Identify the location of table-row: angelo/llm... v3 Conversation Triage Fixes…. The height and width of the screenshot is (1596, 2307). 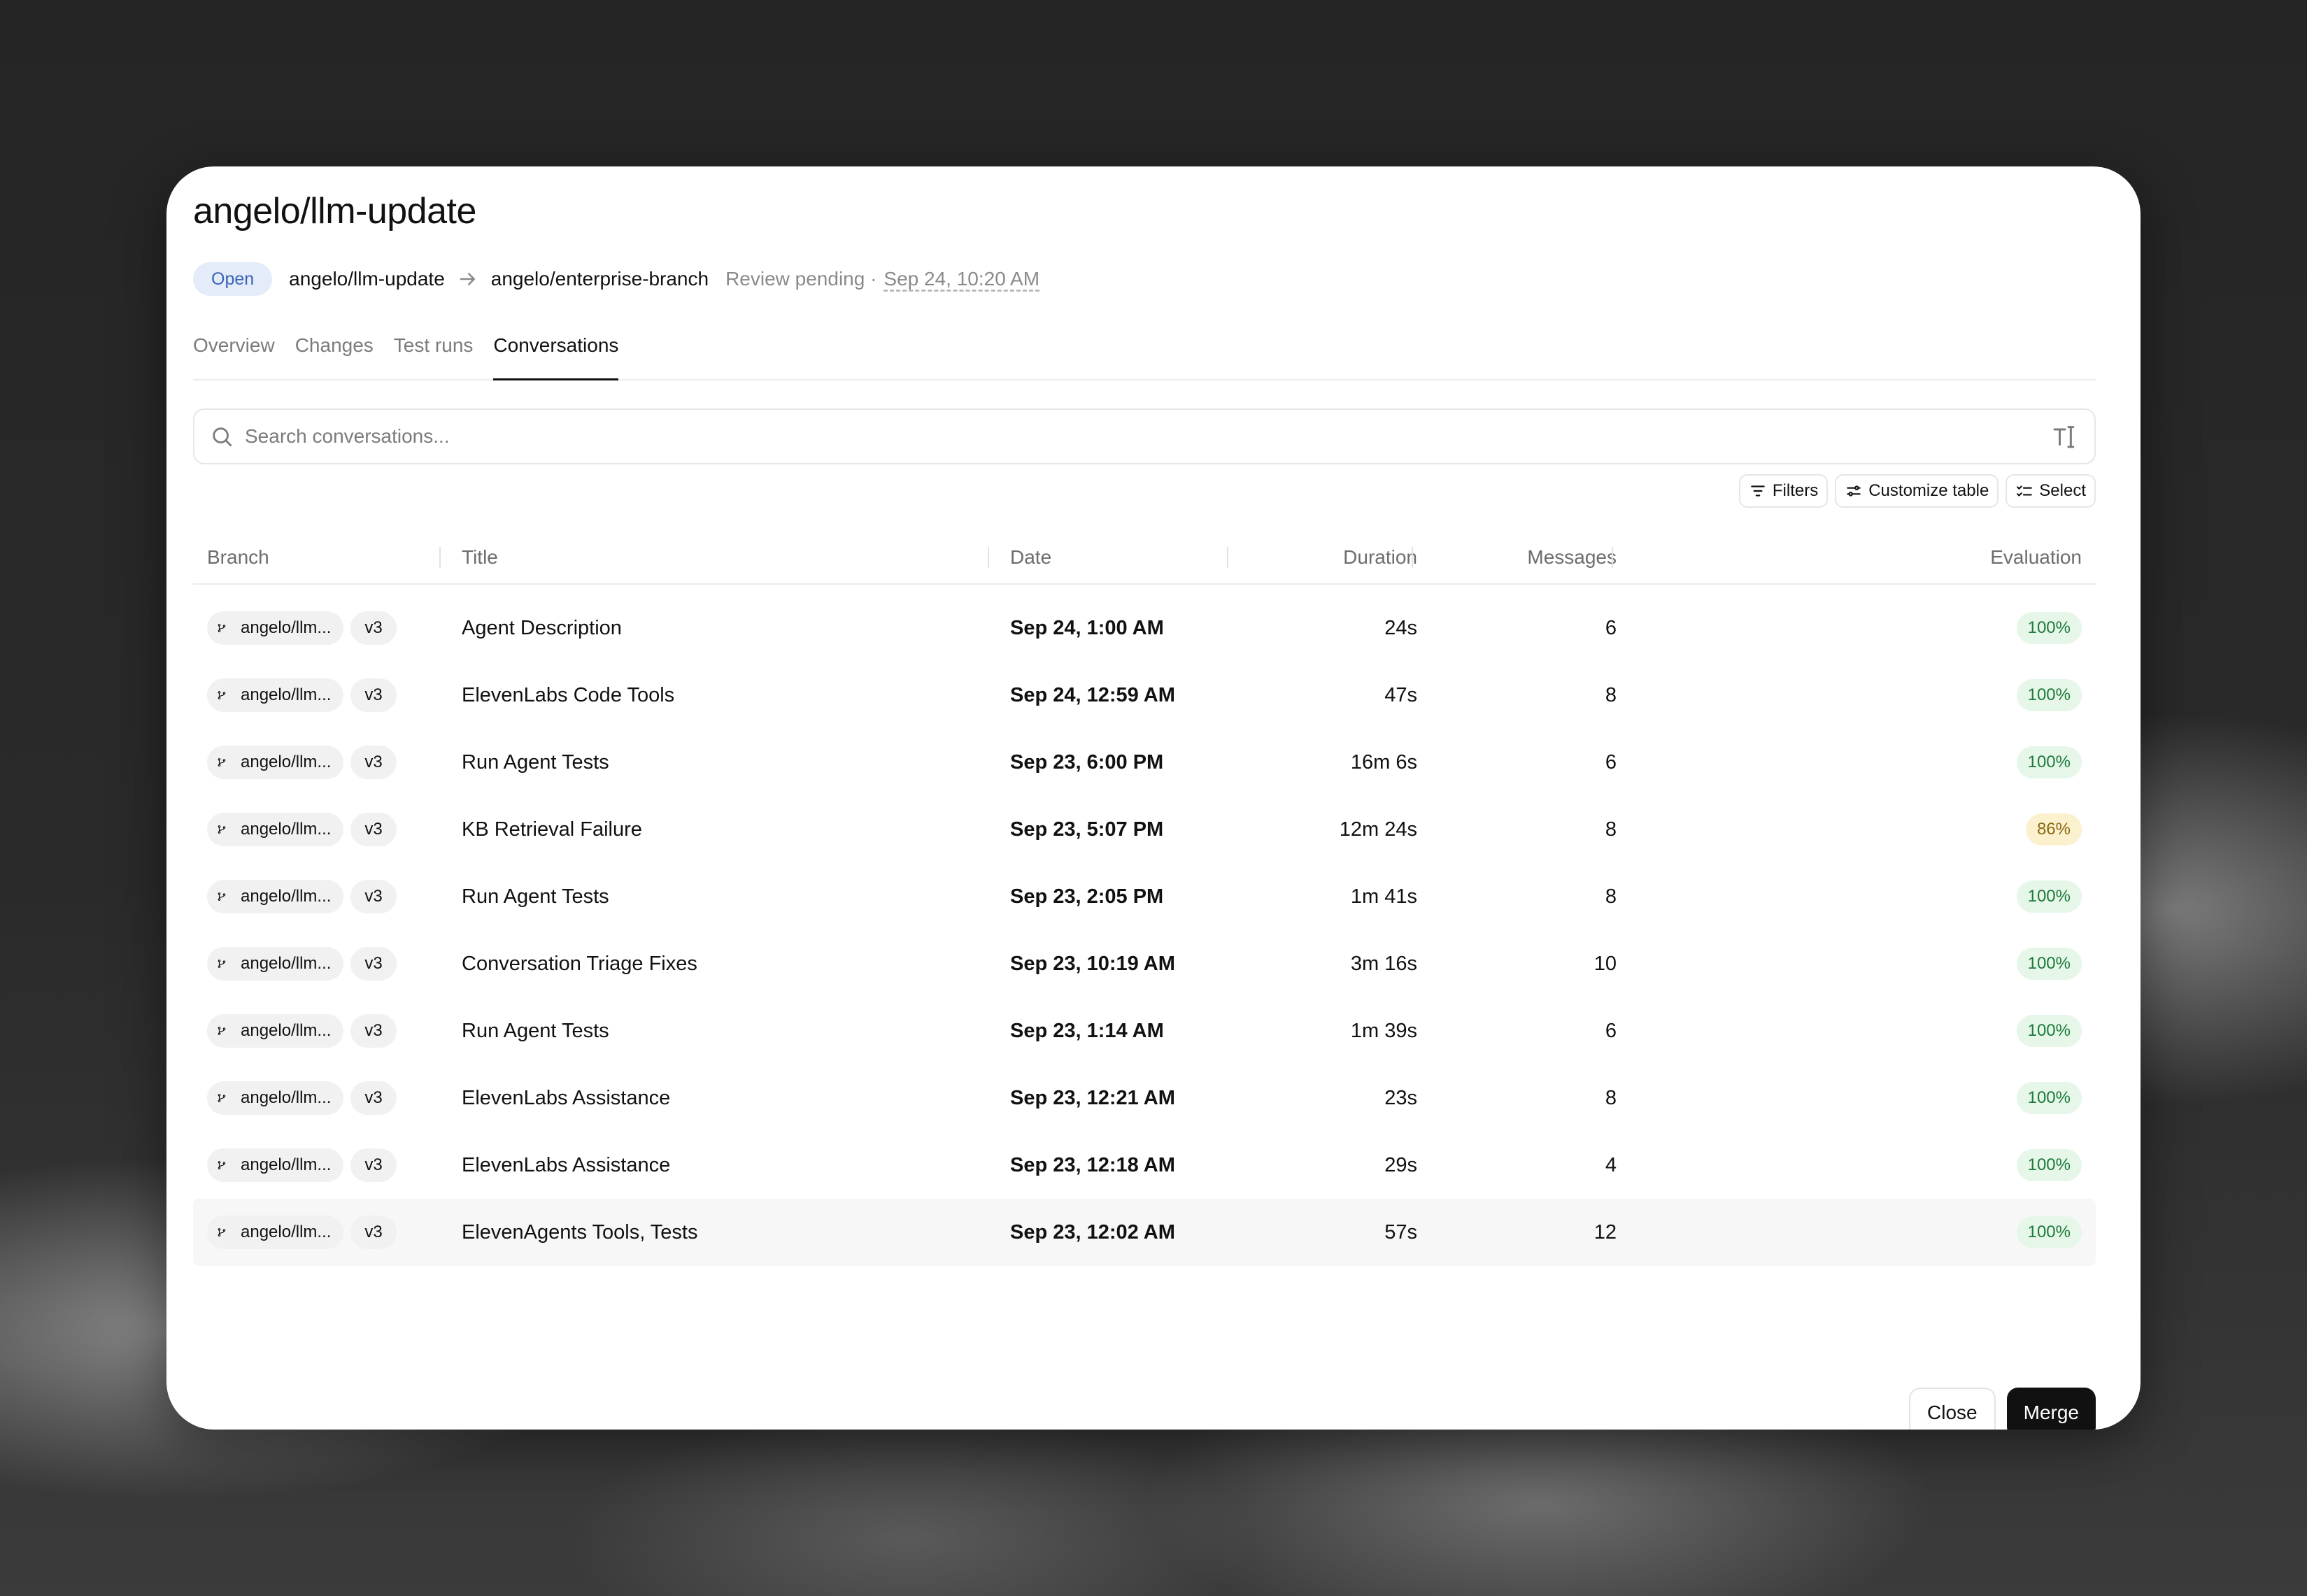
(1144, 963).